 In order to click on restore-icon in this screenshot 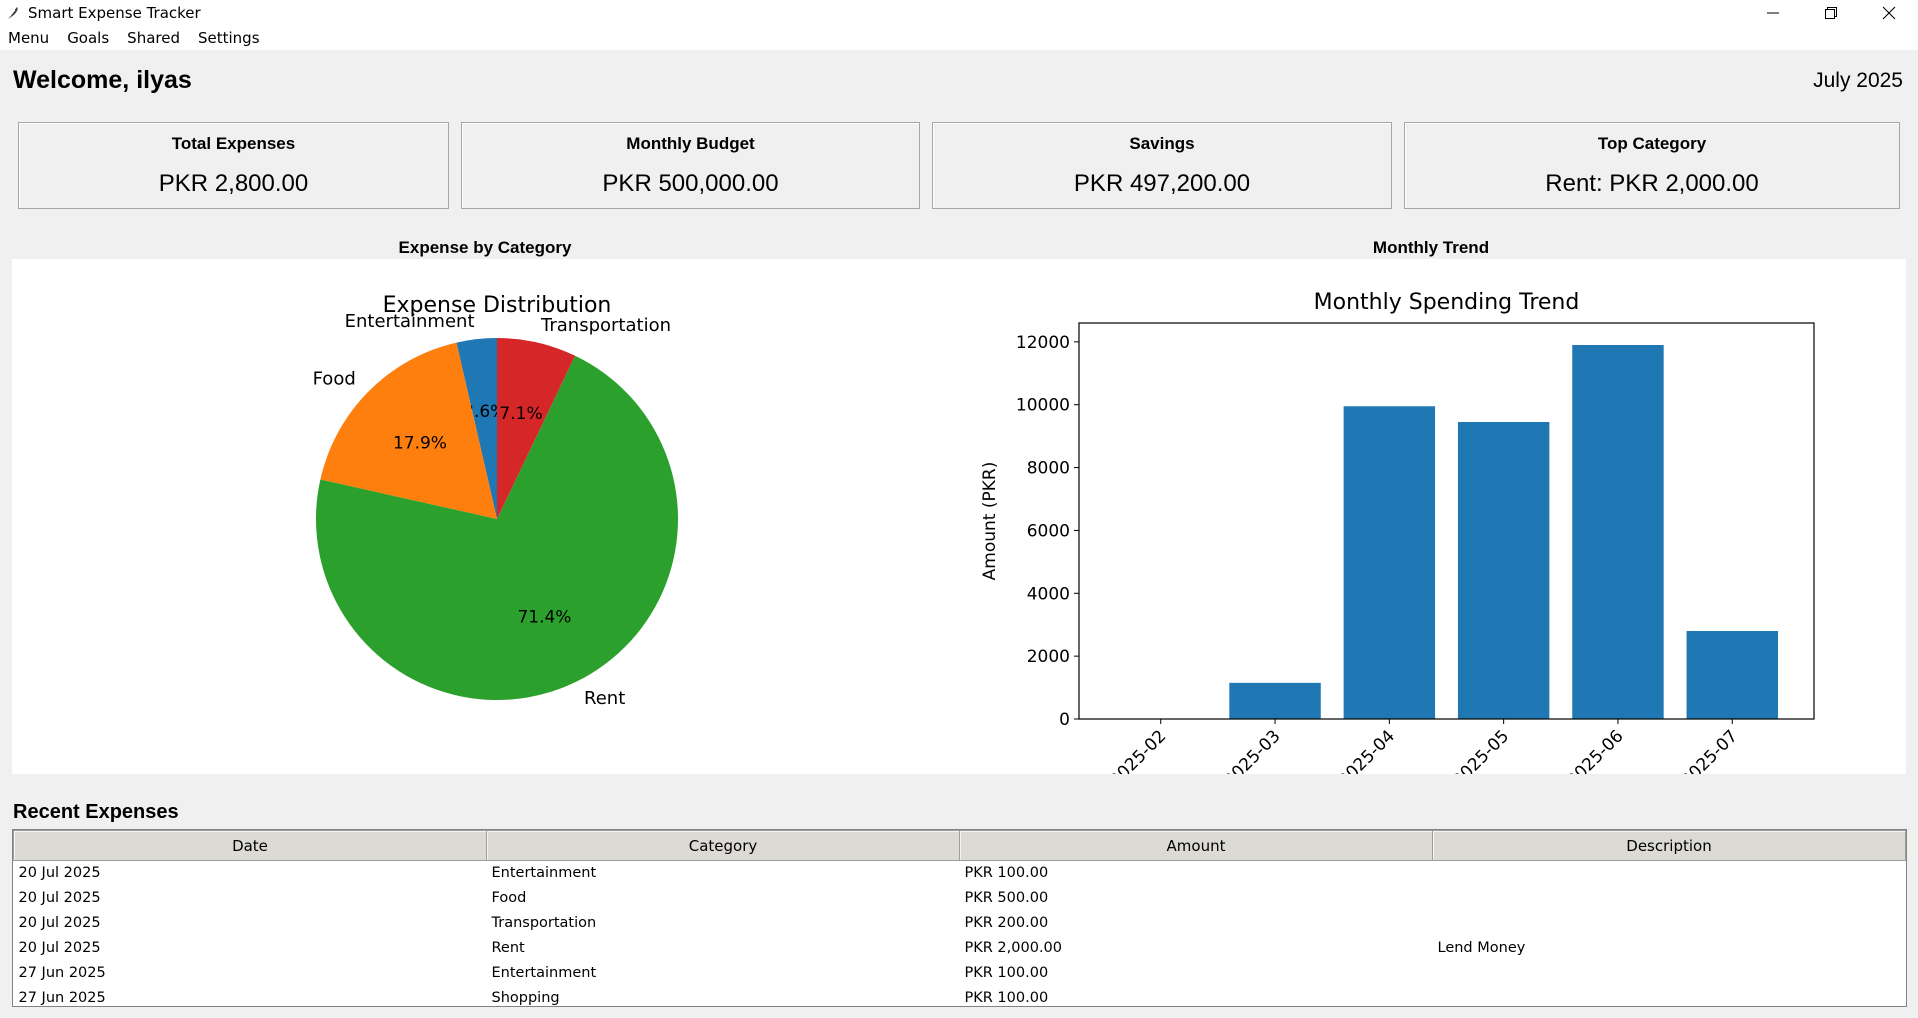, I will do `click(1831, 13)`.